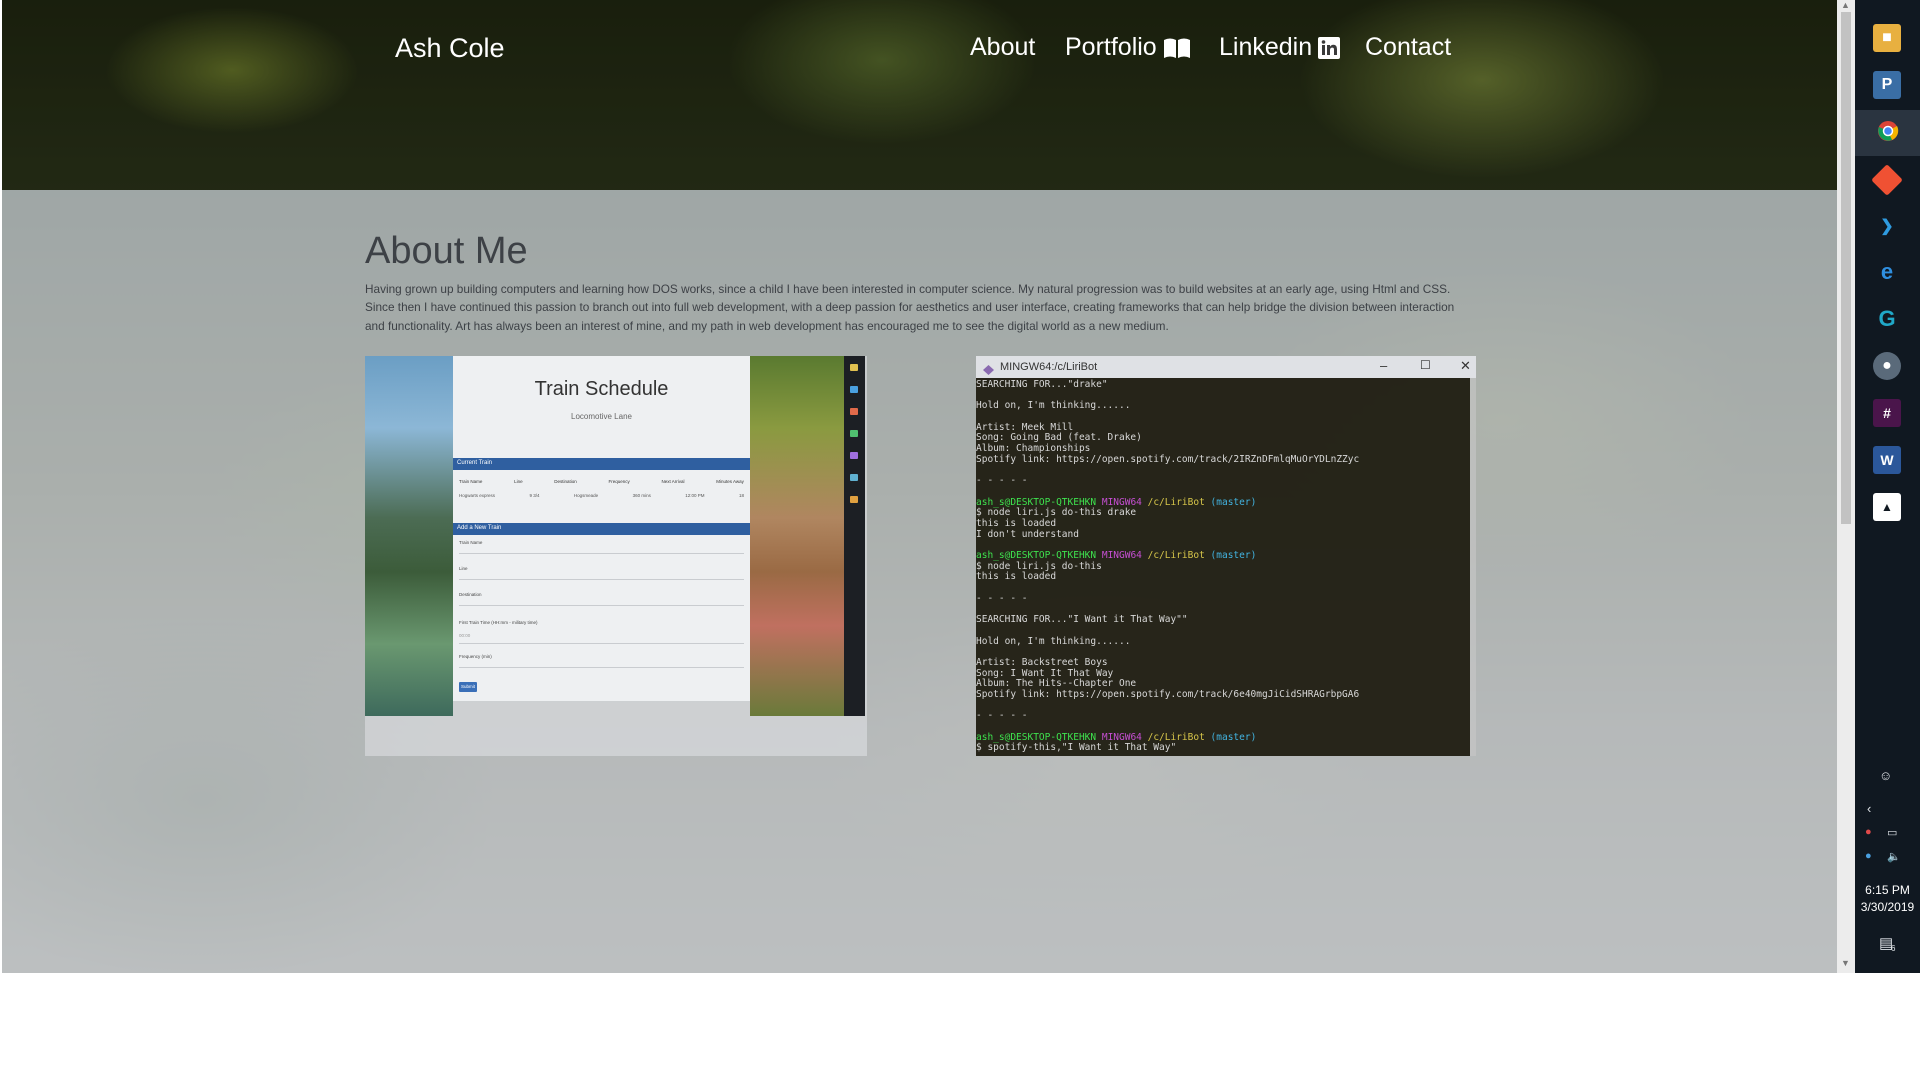  What do you see at coordinates (463, 568) in the screenshot?
I see `field-label-line: Line` at bounding box center [463, 568].